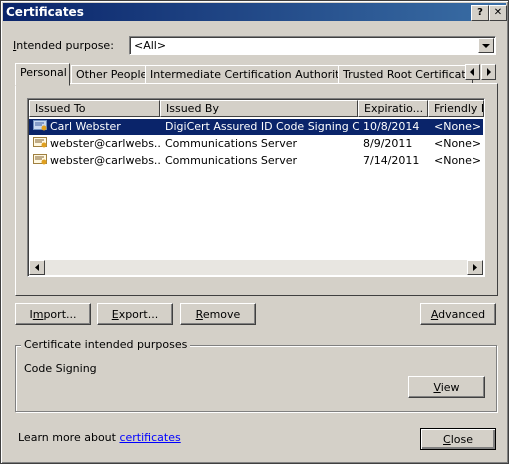  What do you see at coordinates (150, 45) in the screenshot?
I see `purpose-value: <All>` at bounding box center [150, 45].